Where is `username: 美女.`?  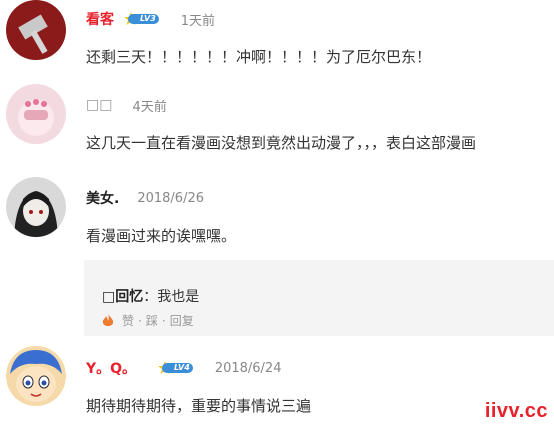
username: 美女. is located at coordinates (102, 198).